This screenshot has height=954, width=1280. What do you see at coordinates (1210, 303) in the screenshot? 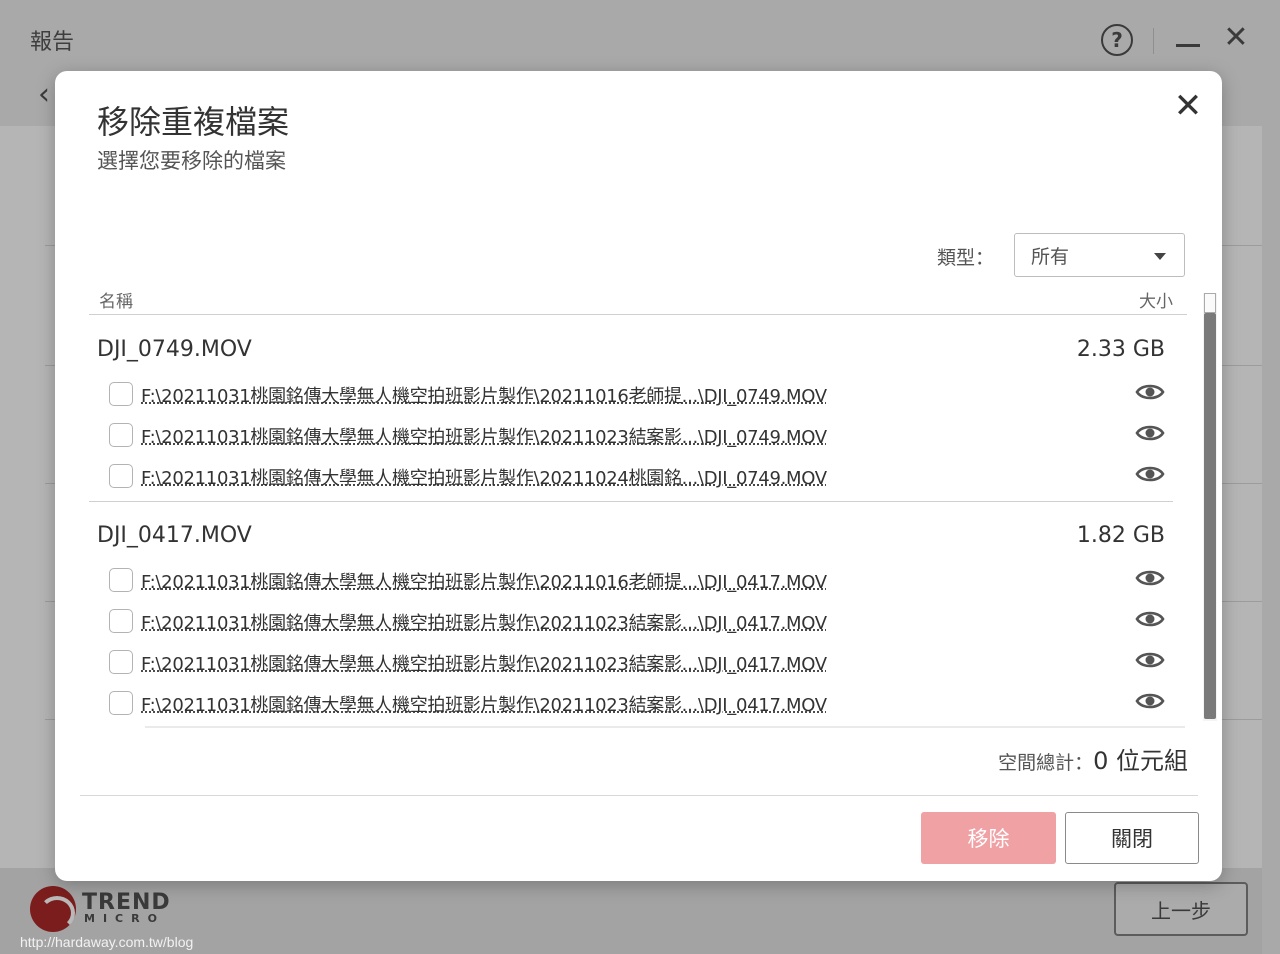
I see `scrollbar-top` at bounding box center [1210, 303].